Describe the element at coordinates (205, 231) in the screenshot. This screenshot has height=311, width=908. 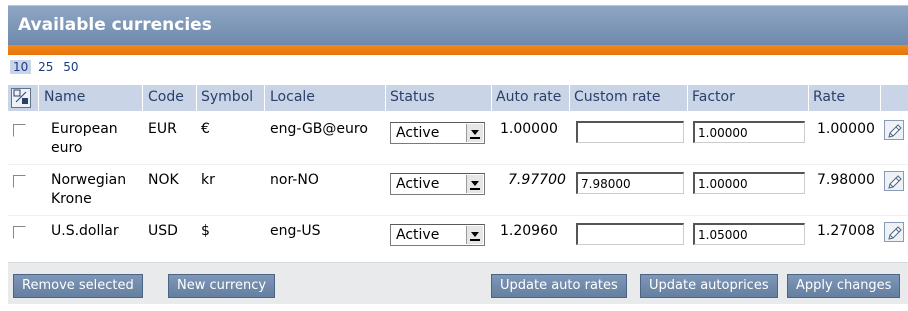
I see `currency-symbol: $` at that location.